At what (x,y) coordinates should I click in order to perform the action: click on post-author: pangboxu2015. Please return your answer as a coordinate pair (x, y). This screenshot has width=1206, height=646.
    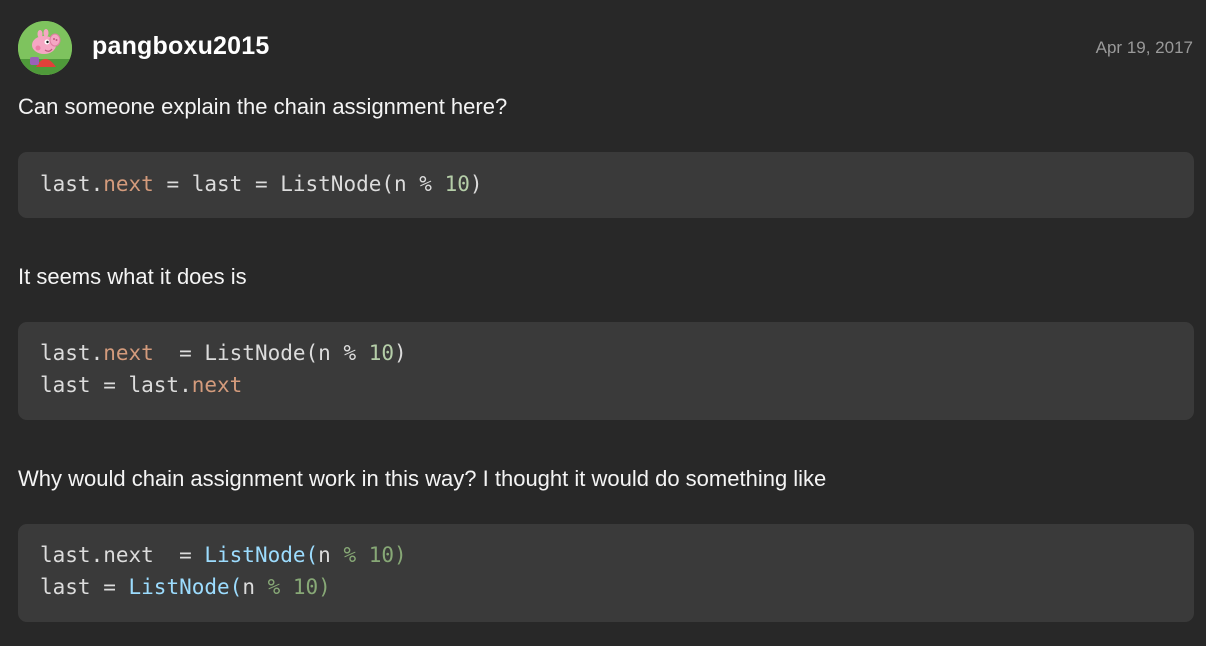
    Looking at the image, I should click on (180, 46).